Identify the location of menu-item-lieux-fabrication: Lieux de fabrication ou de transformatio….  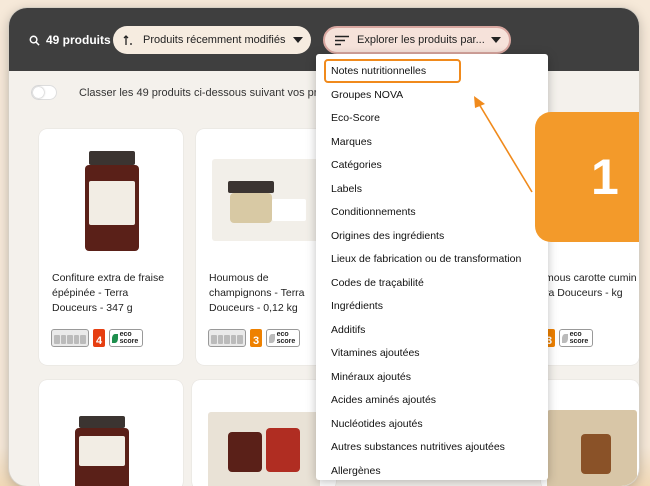
(432, 258).